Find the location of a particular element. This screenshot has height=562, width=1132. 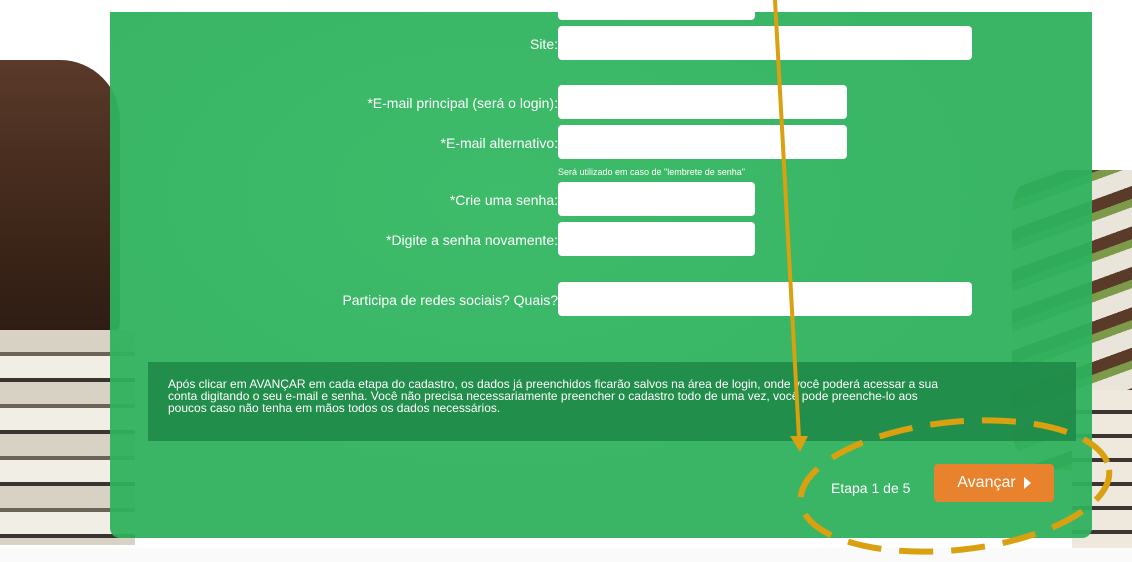

primary-email-label: *E-mail principal (será o login): is located at coordinates (462, 103).